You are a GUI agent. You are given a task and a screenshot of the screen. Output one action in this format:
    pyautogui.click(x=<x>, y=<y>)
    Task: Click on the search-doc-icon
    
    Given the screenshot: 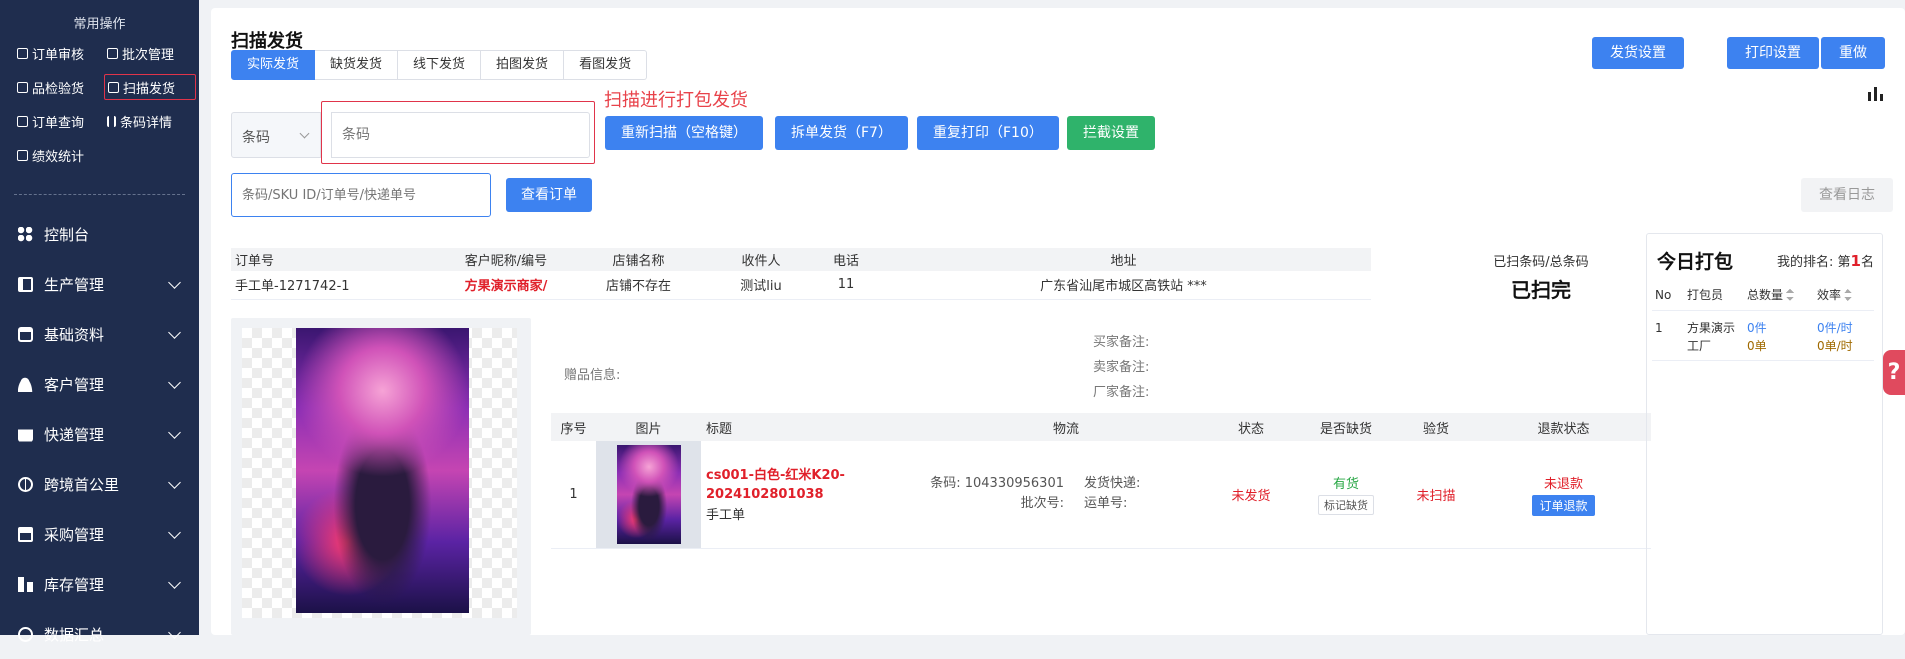 What is the action you would take?
    pyautogui.click(x=22, y=121)
    